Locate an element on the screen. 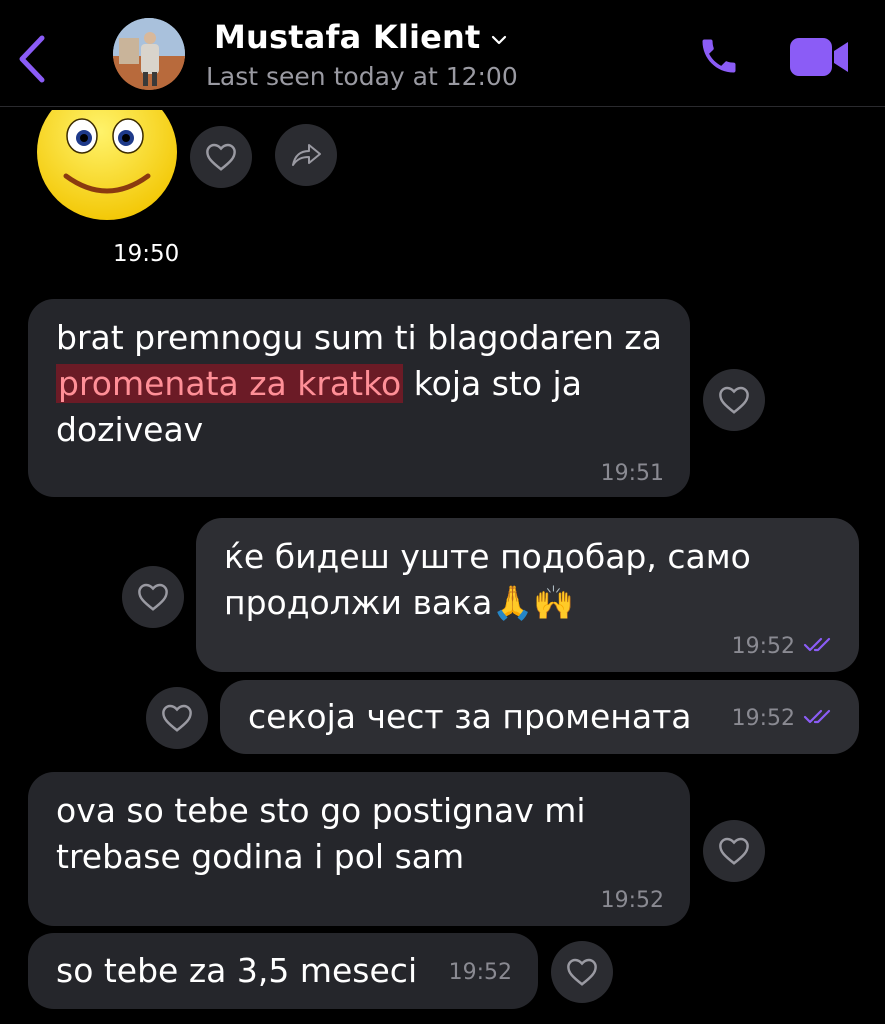  smiley-sticker-icon is located at coordinates (107, 153).